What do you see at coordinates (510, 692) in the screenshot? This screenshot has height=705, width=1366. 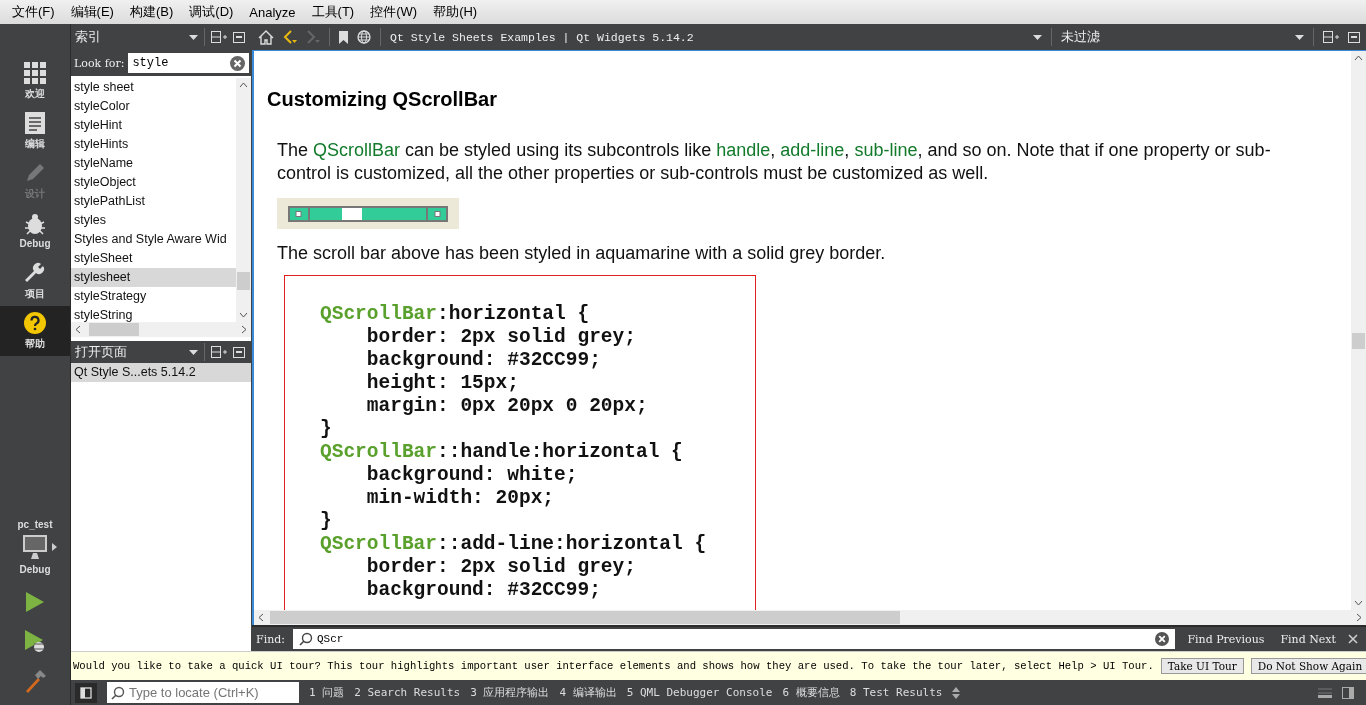 I see `output-pane-button: 3 应用程序输出` at bounding box center [510, 692].